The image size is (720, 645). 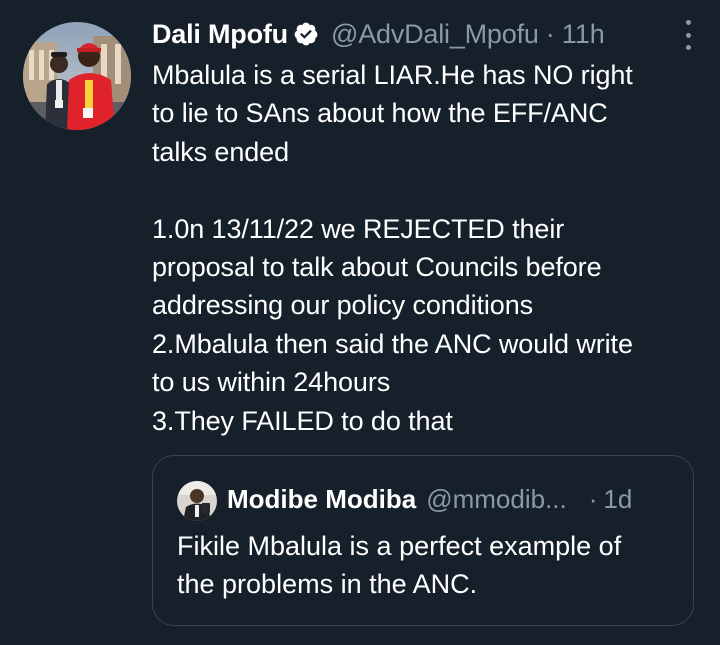 I want to click on tweet-time: 11h, so click(x=583, y=34).